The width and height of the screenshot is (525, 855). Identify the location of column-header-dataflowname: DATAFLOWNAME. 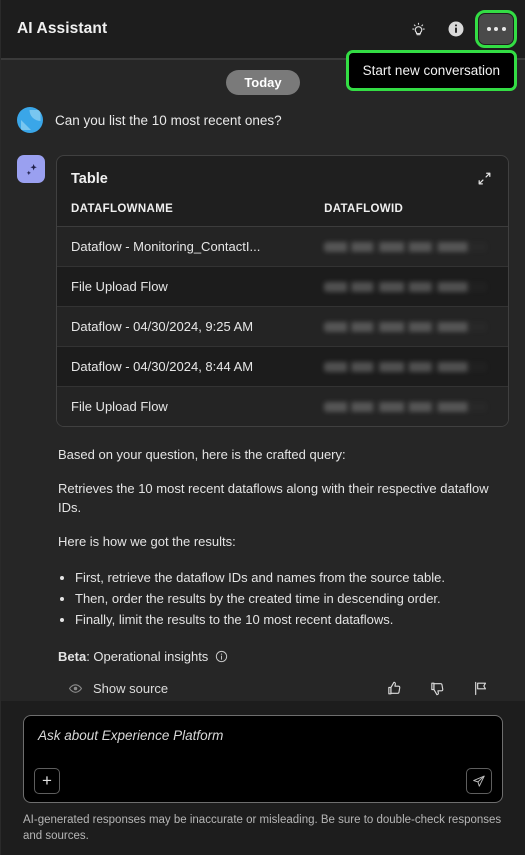
(186, 213).